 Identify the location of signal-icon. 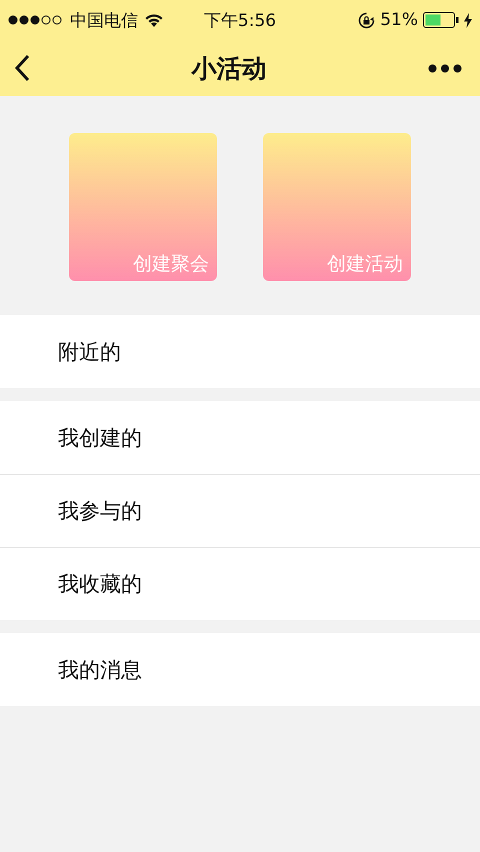
(36, 20).